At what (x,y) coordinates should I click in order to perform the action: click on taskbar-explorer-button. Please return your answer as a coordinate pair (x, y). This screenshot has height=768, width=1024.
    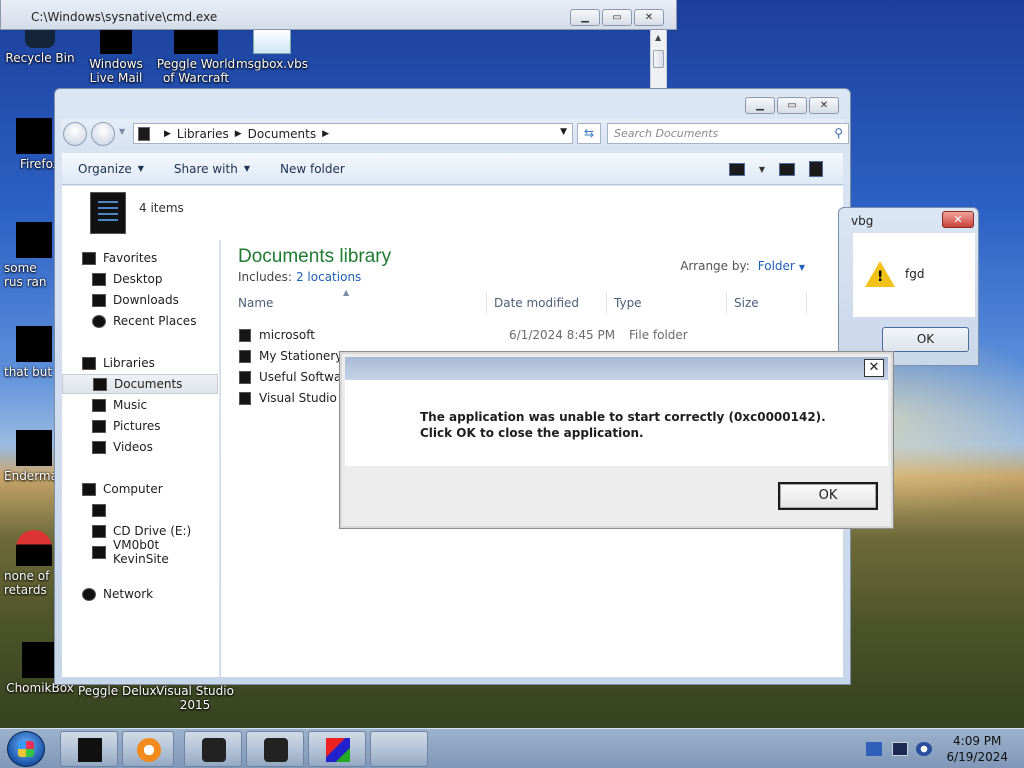
    Looking at the image, I should click on (89, 749).